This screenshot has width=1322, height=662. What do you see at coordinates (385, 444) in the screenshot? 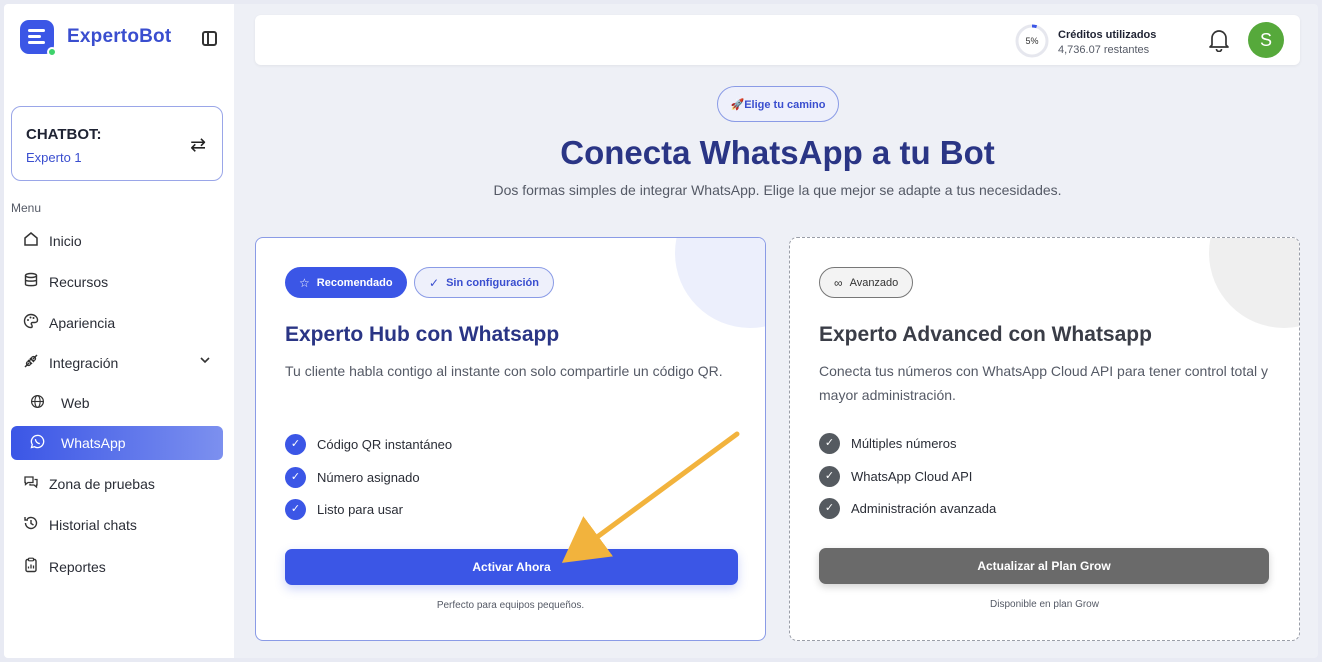
I see `feature-label: Código QR instantáneo` at bounding box center [385, 444].